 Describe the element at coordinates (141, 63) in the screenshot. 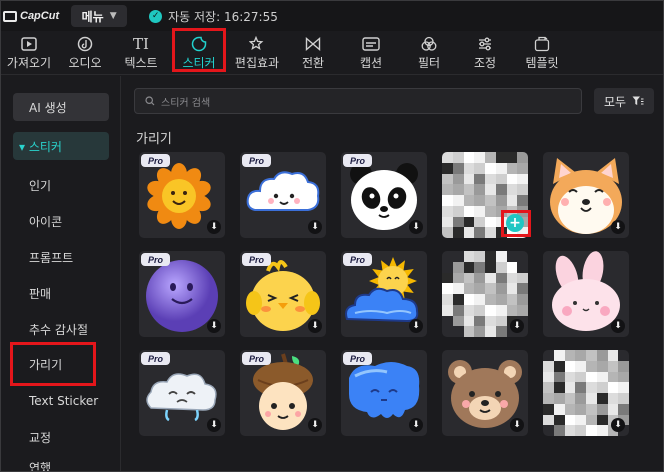

I see `tab-text-label: 텍스트` at that location.